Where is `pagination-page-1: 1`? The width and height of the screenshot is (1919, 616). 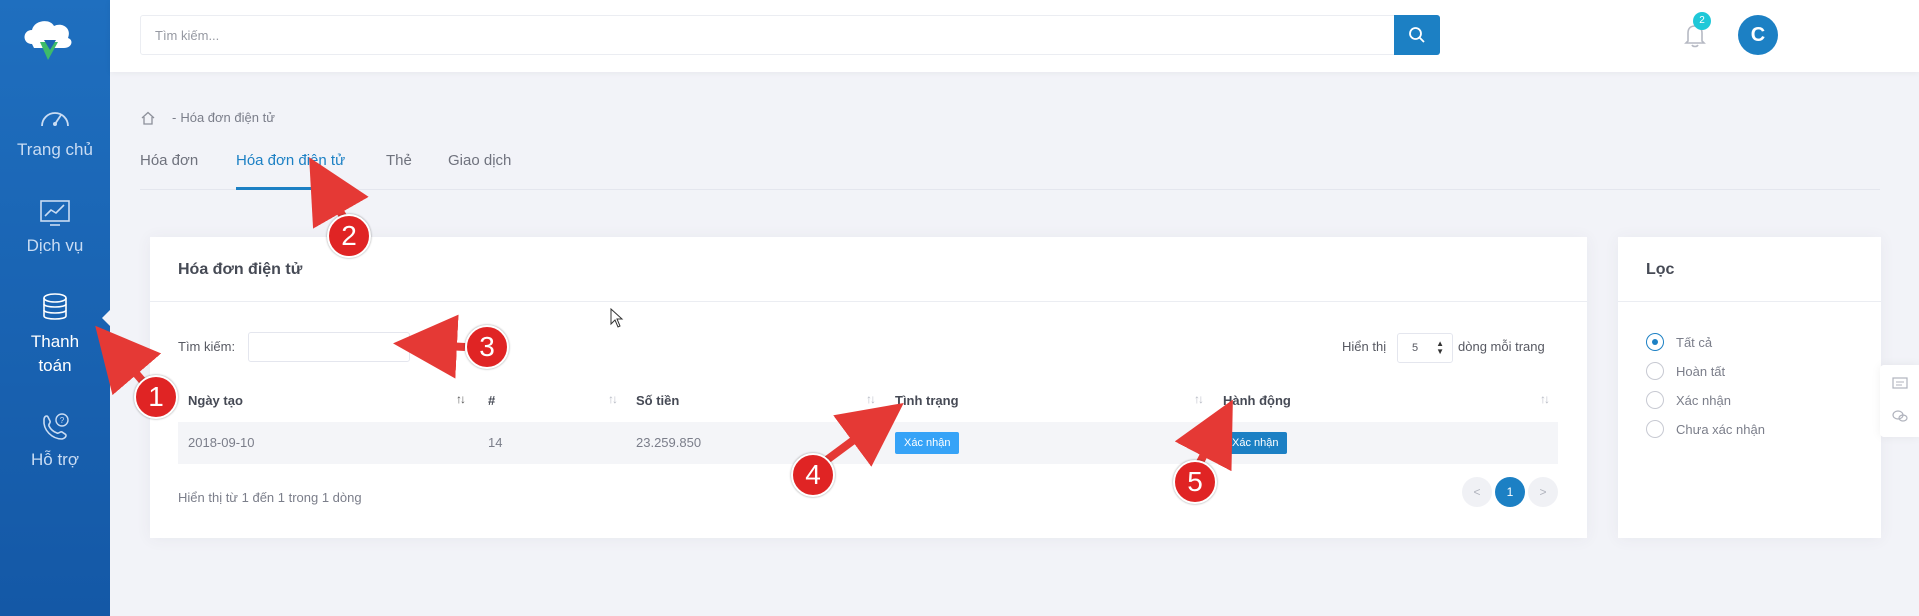
pagination-page-1: 1 is located at coordinates (1510, 492).